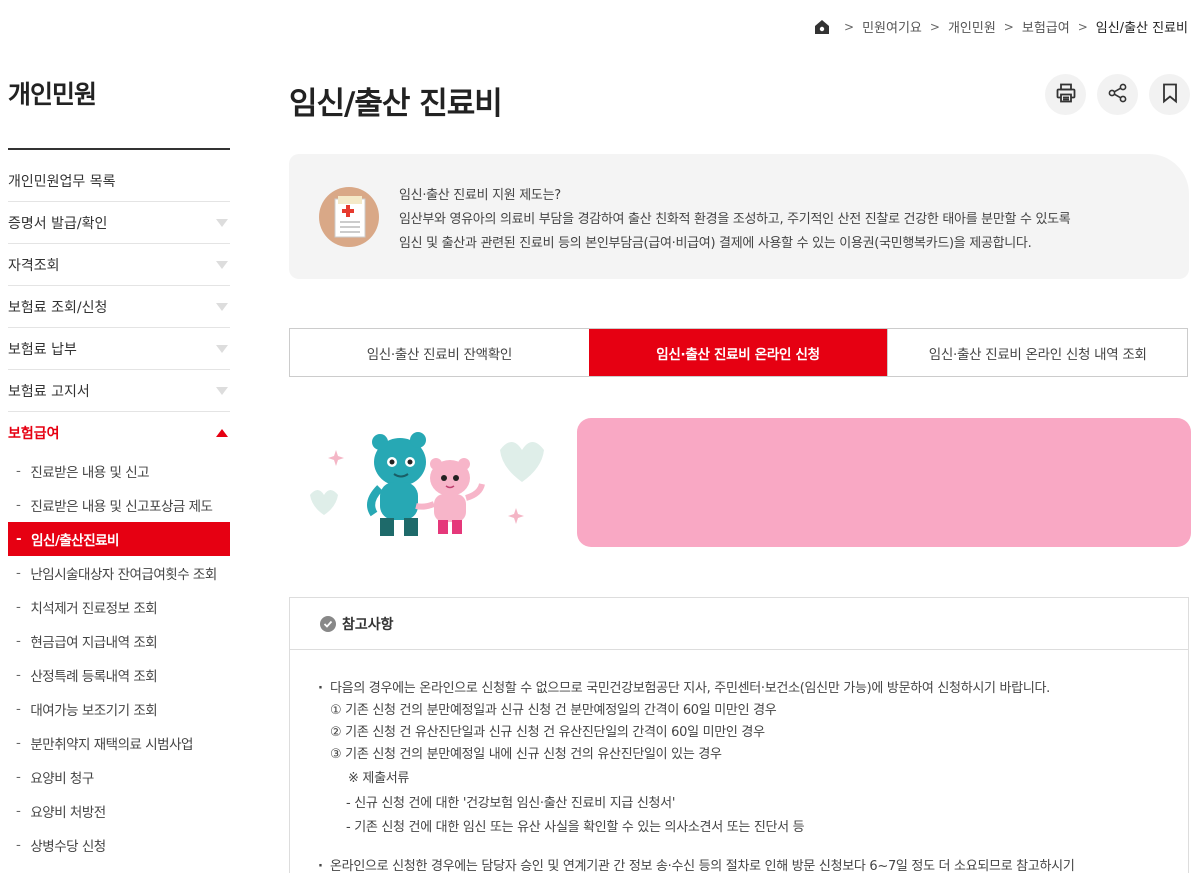 Image resolution: width=1202 pixels, height=873 pixels. I want to click on share-icon, so click(1118, 95).